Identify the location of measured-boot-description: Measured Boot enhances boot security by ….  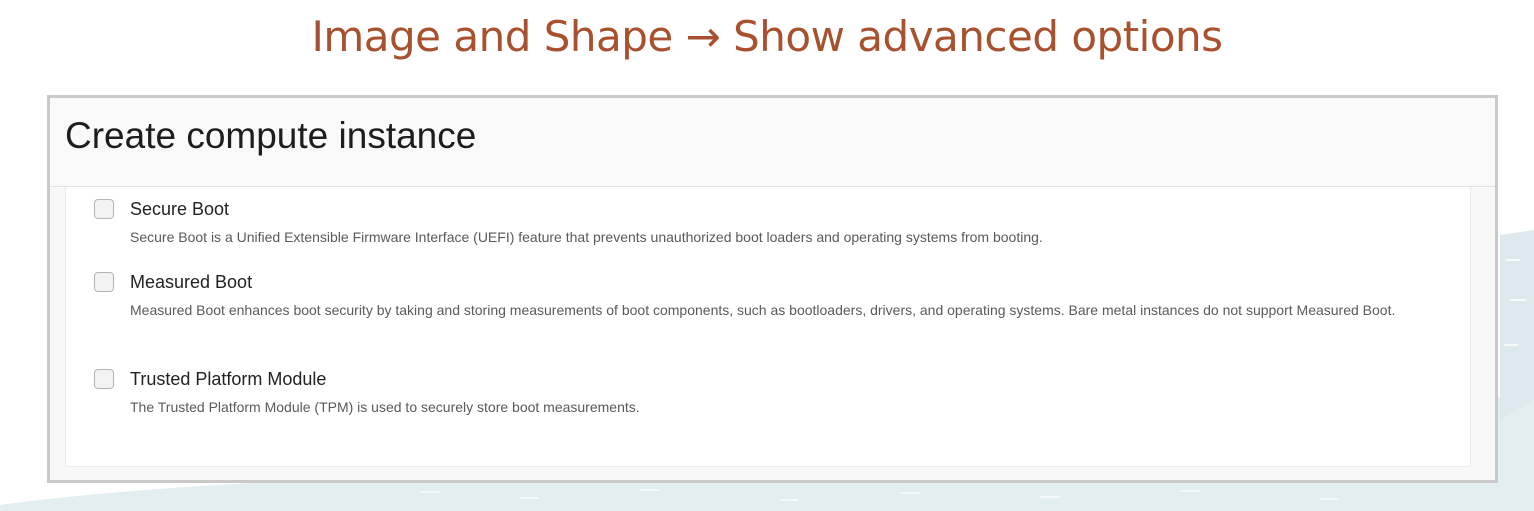
(763, 310).